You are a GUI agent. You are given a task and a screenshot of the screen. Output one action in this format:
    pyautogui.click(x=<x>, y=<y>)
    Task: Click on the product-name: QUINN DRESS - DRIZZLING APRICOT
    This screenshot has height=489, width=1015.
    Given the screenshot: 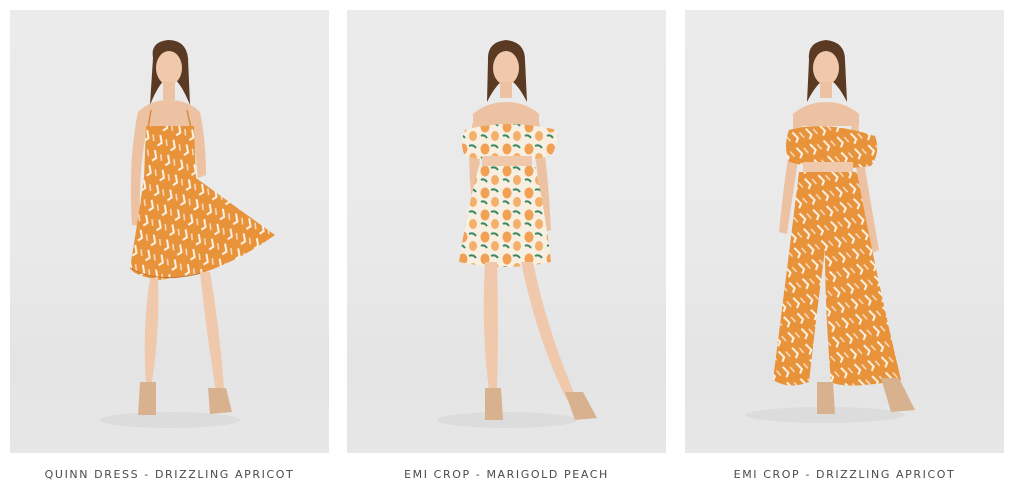 What is the action you would take?
    pyautogui.click(x=169, y=475)
    